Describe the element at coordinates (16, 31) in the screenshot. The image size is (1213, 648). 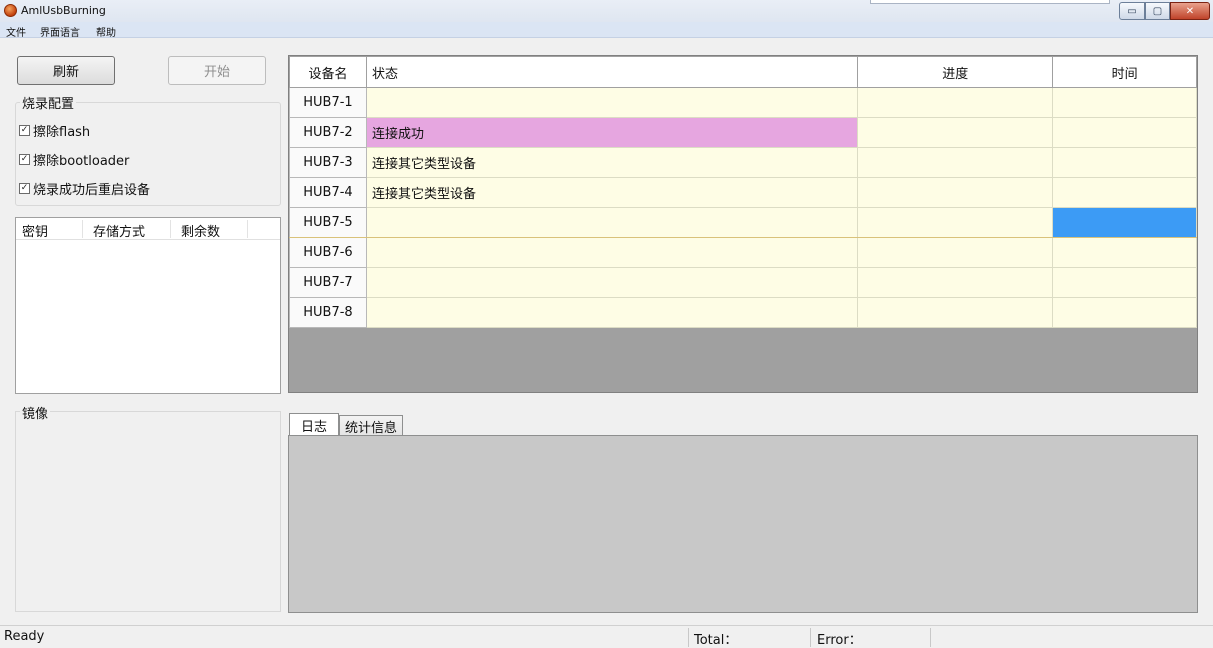
I see `menu-file: 文件` at that location.